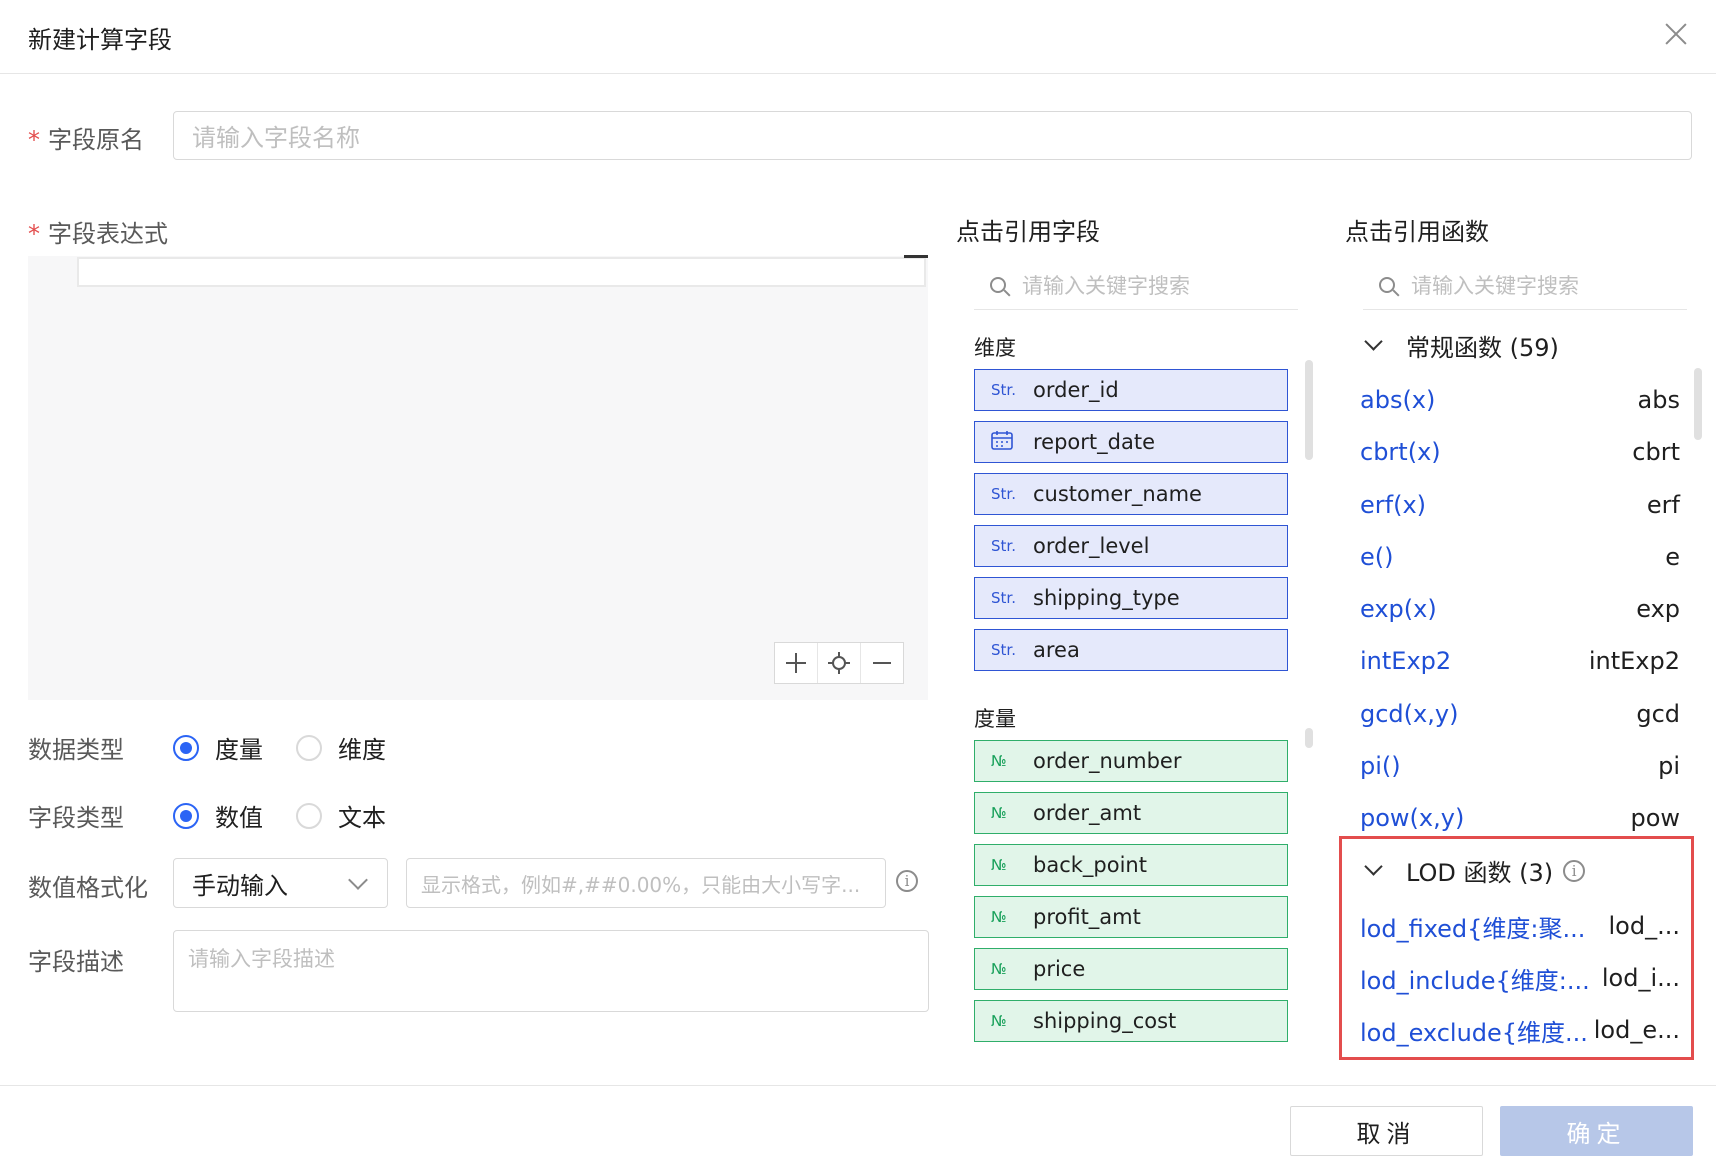  What do you see at coordinates (995, 348) in the screenshot?
I see `dimension-group-title: 维度` at bounding box center [995, 348].